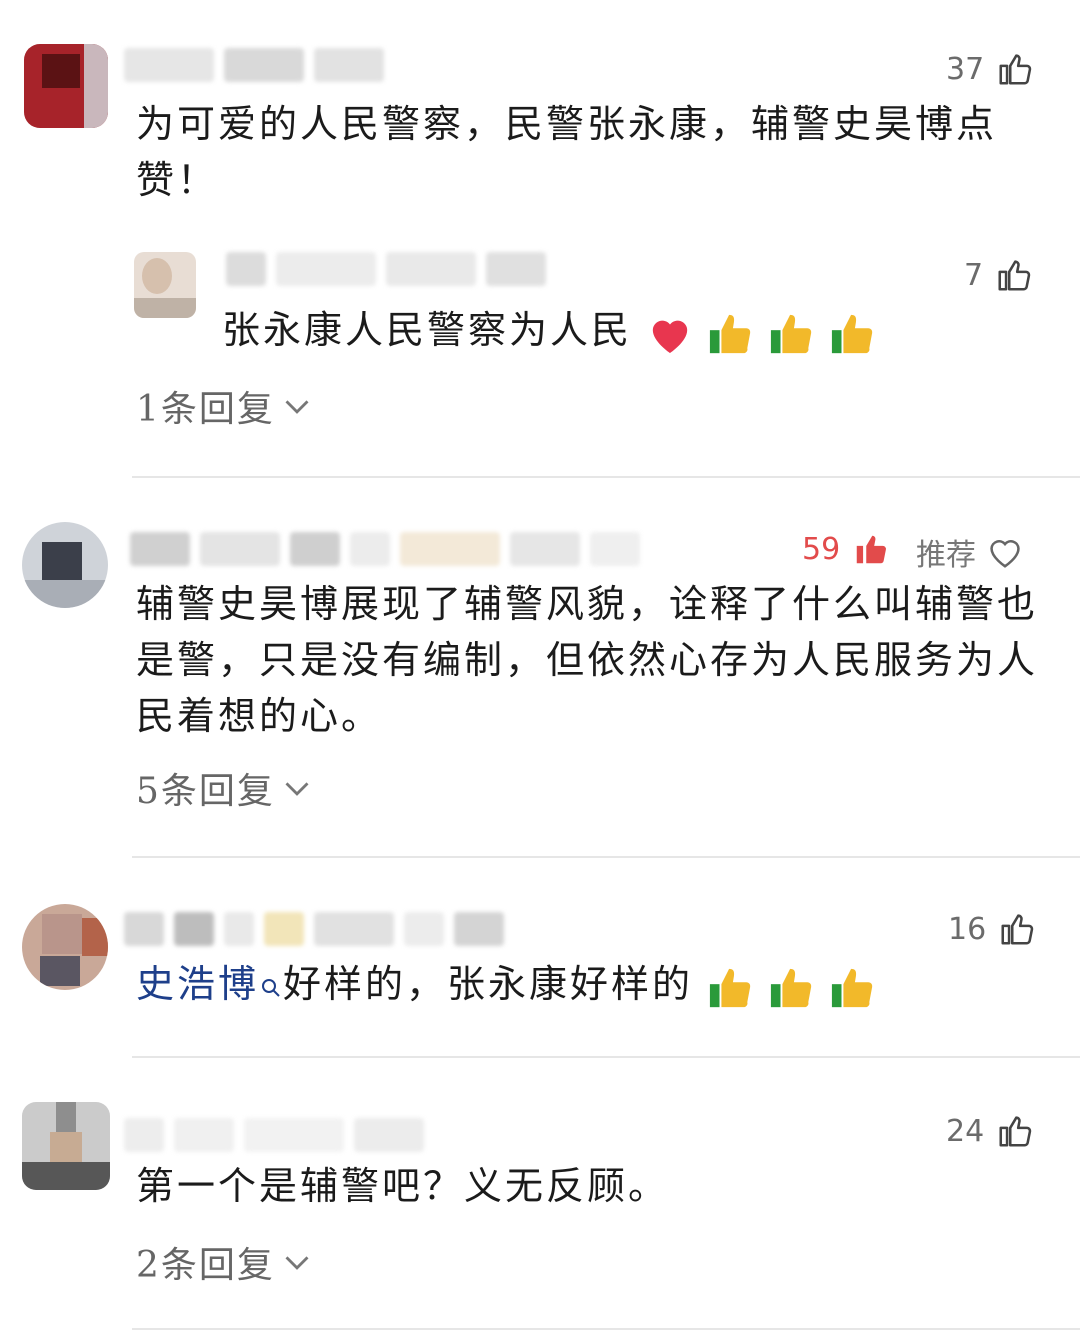  I want to click on heart-emoji-icon, so click(670, 336).